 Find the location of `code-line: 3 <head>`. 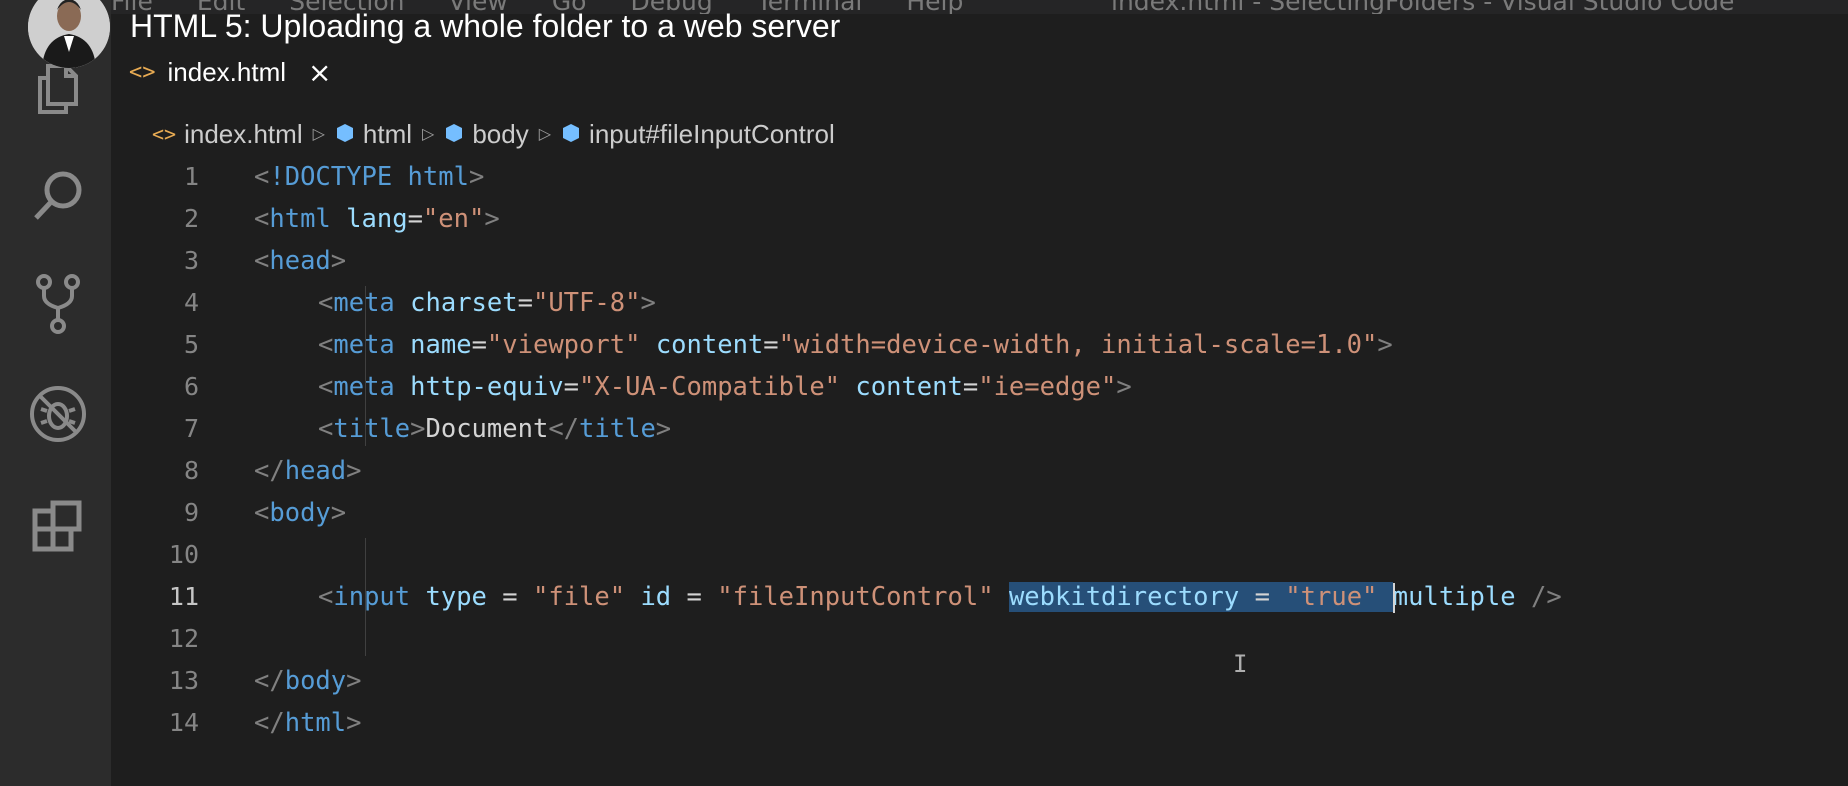

code-line: 3 <head> is located at coordinates (979, 261).